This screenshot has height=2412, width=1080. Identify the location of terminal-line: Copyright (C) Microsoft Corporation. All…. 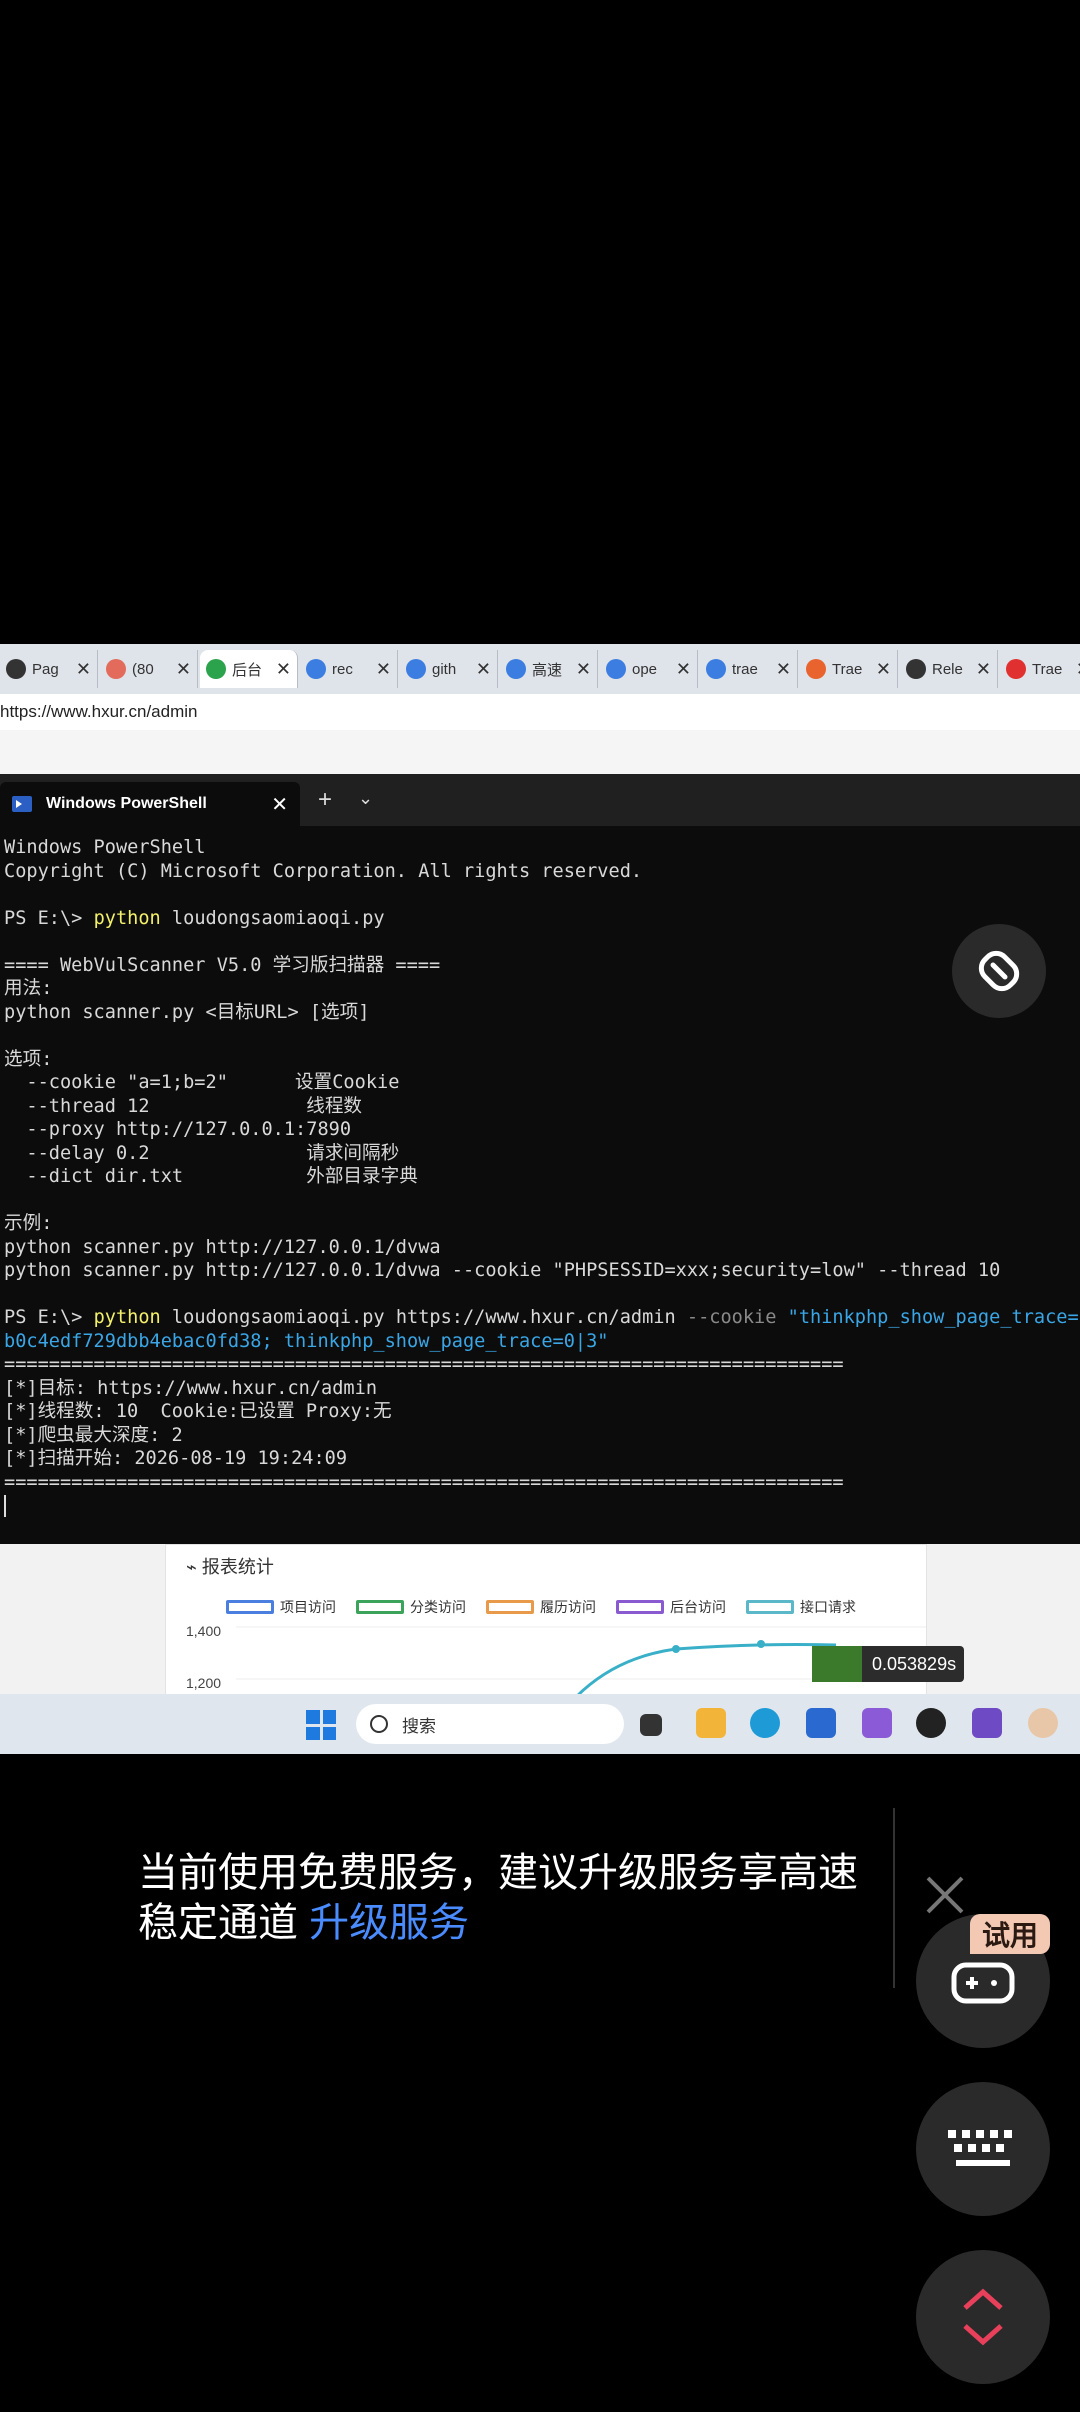
(323, 871).